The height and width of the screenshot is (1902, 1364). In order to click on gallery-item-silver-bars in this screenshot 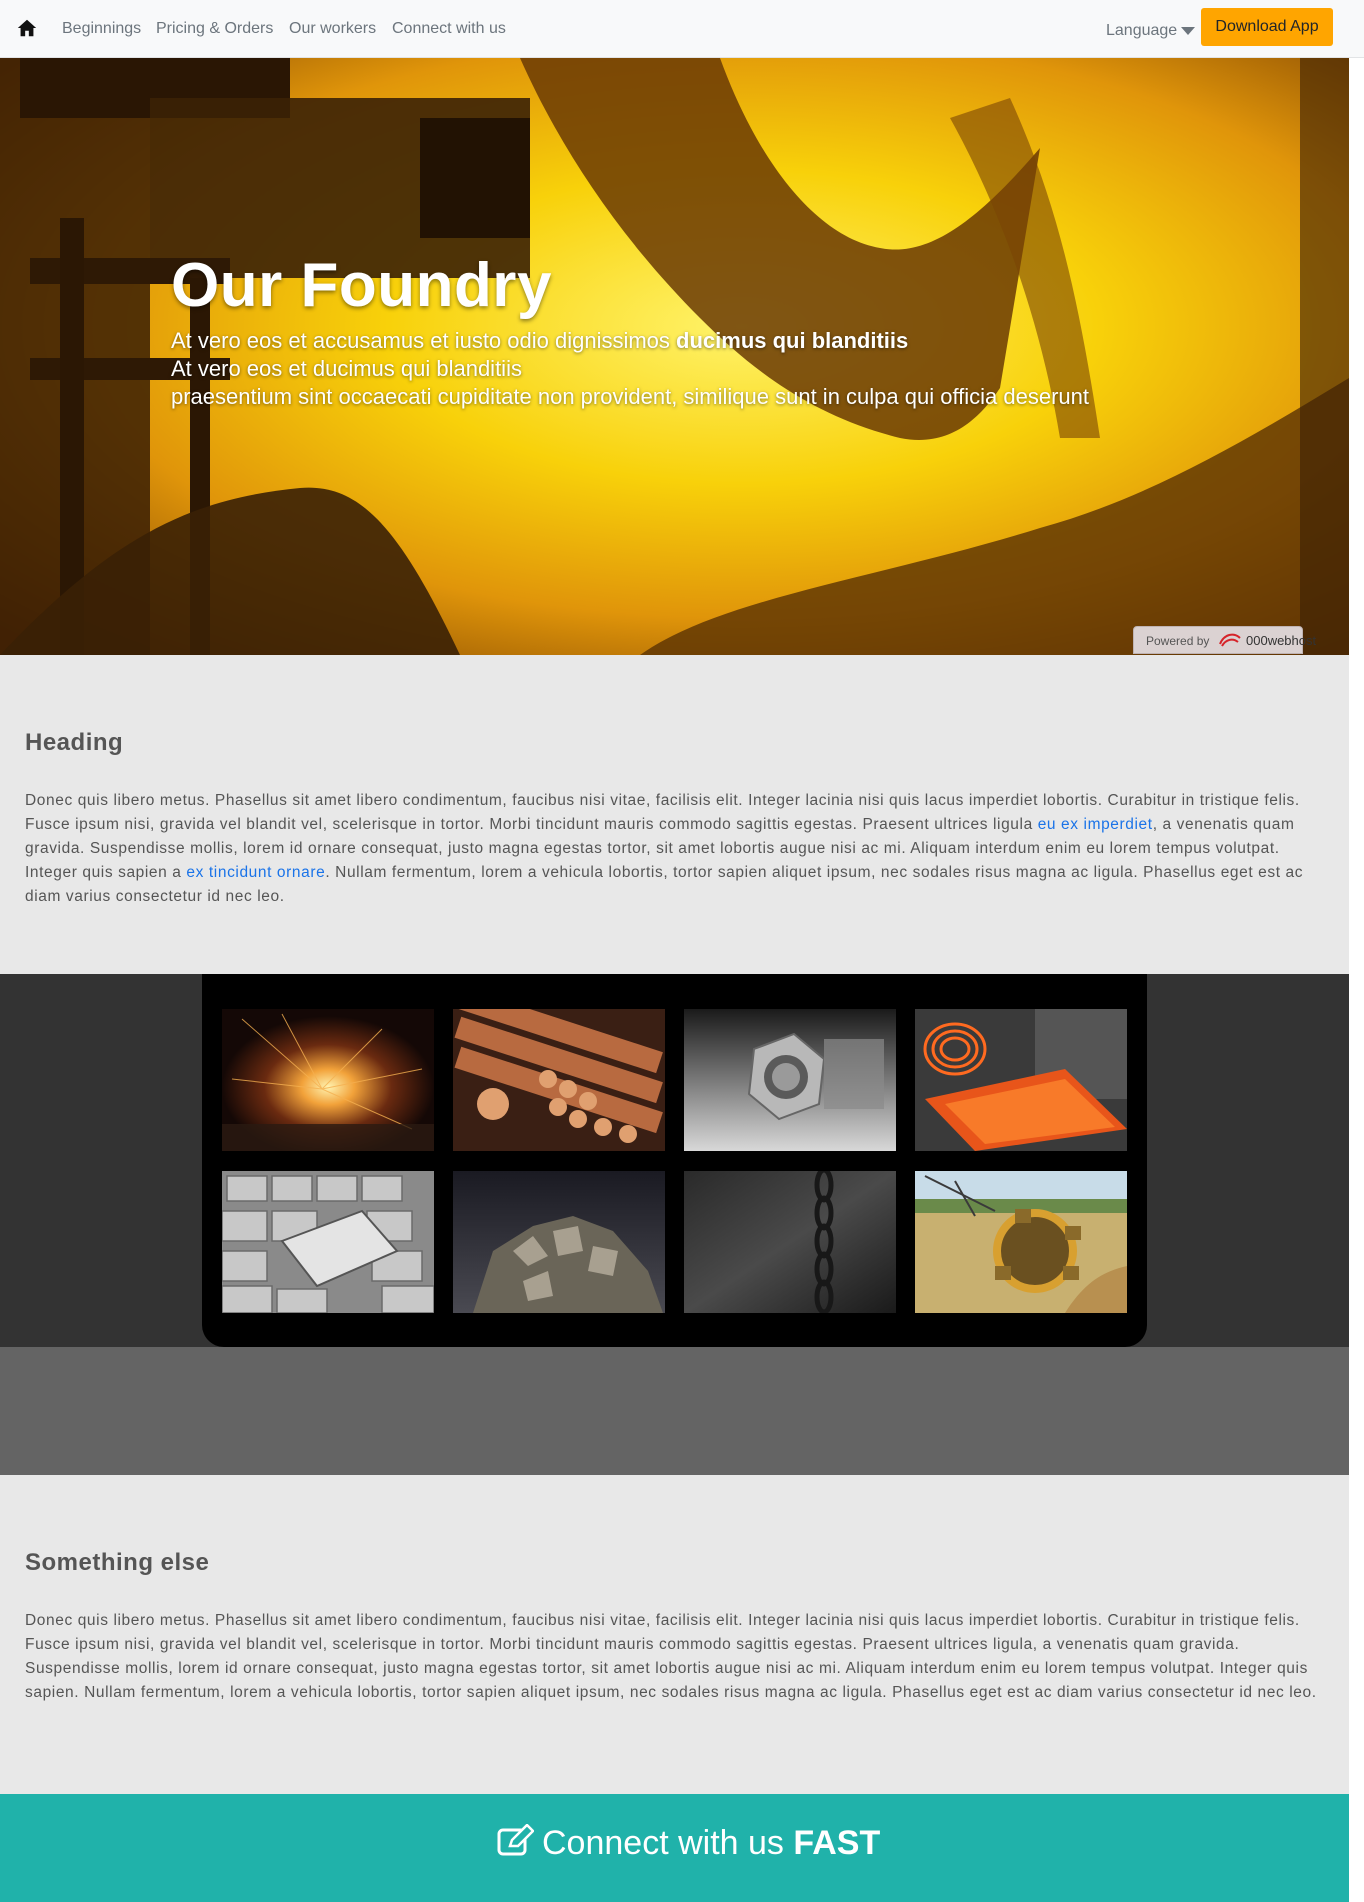, I will do `click(328, 1242)`.